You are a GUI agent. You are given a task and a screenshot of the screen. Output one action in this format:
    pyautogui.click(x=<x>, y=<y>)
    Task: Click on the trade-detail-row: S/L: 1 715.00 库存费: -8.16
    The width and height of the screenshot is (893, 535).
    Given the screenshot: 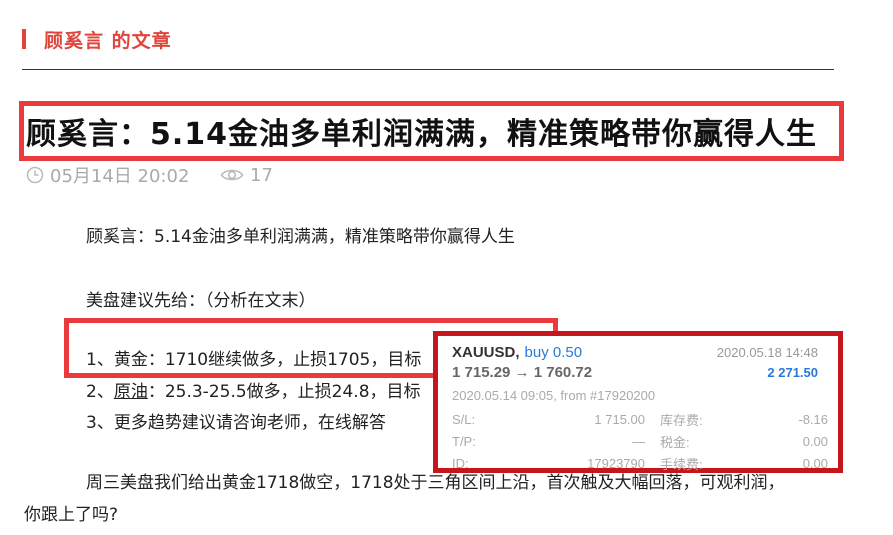 What is the action you would take?
    pyautogui.click(x=640, y=419)
    